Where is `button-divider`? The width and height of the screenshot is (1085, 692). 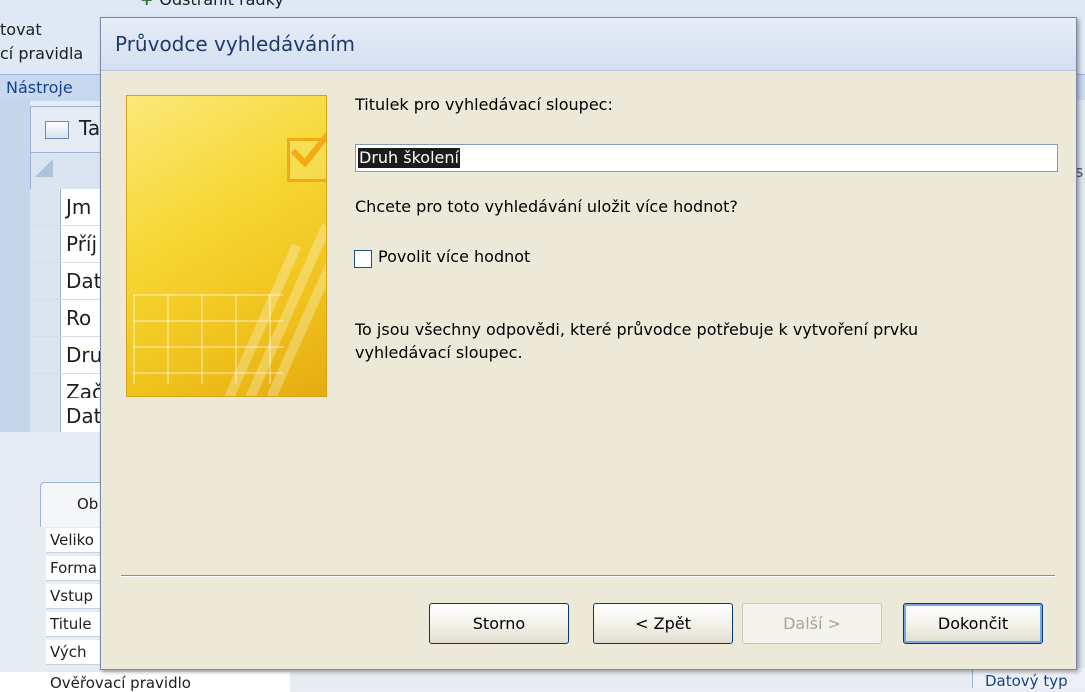 button-divider is located at coordinates (588, 576).